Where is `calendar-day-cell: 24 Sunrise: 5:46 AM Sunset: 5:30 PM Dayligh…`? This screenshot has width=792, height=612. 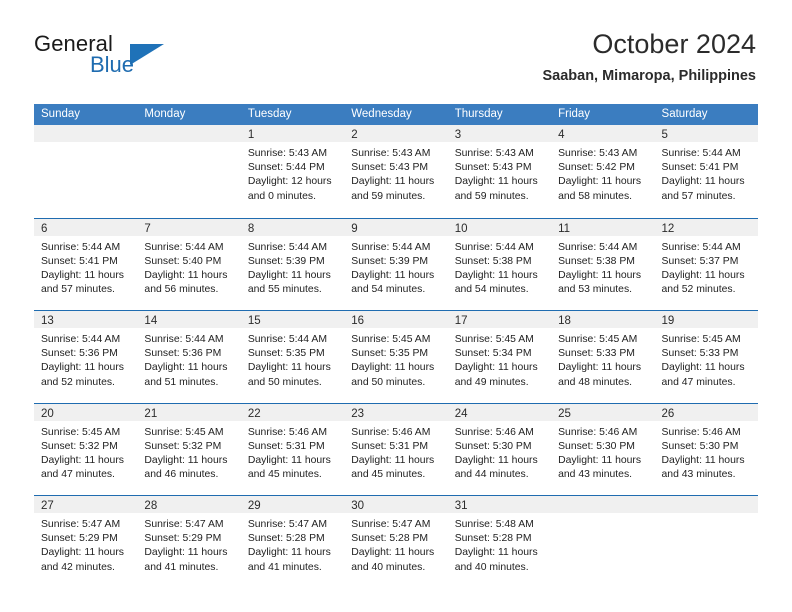 calendar-day-cell: 24 Sunrise: 5:46 AM Sunset: 5:30 PM Dayligh… is located at coordinates (499, 449).